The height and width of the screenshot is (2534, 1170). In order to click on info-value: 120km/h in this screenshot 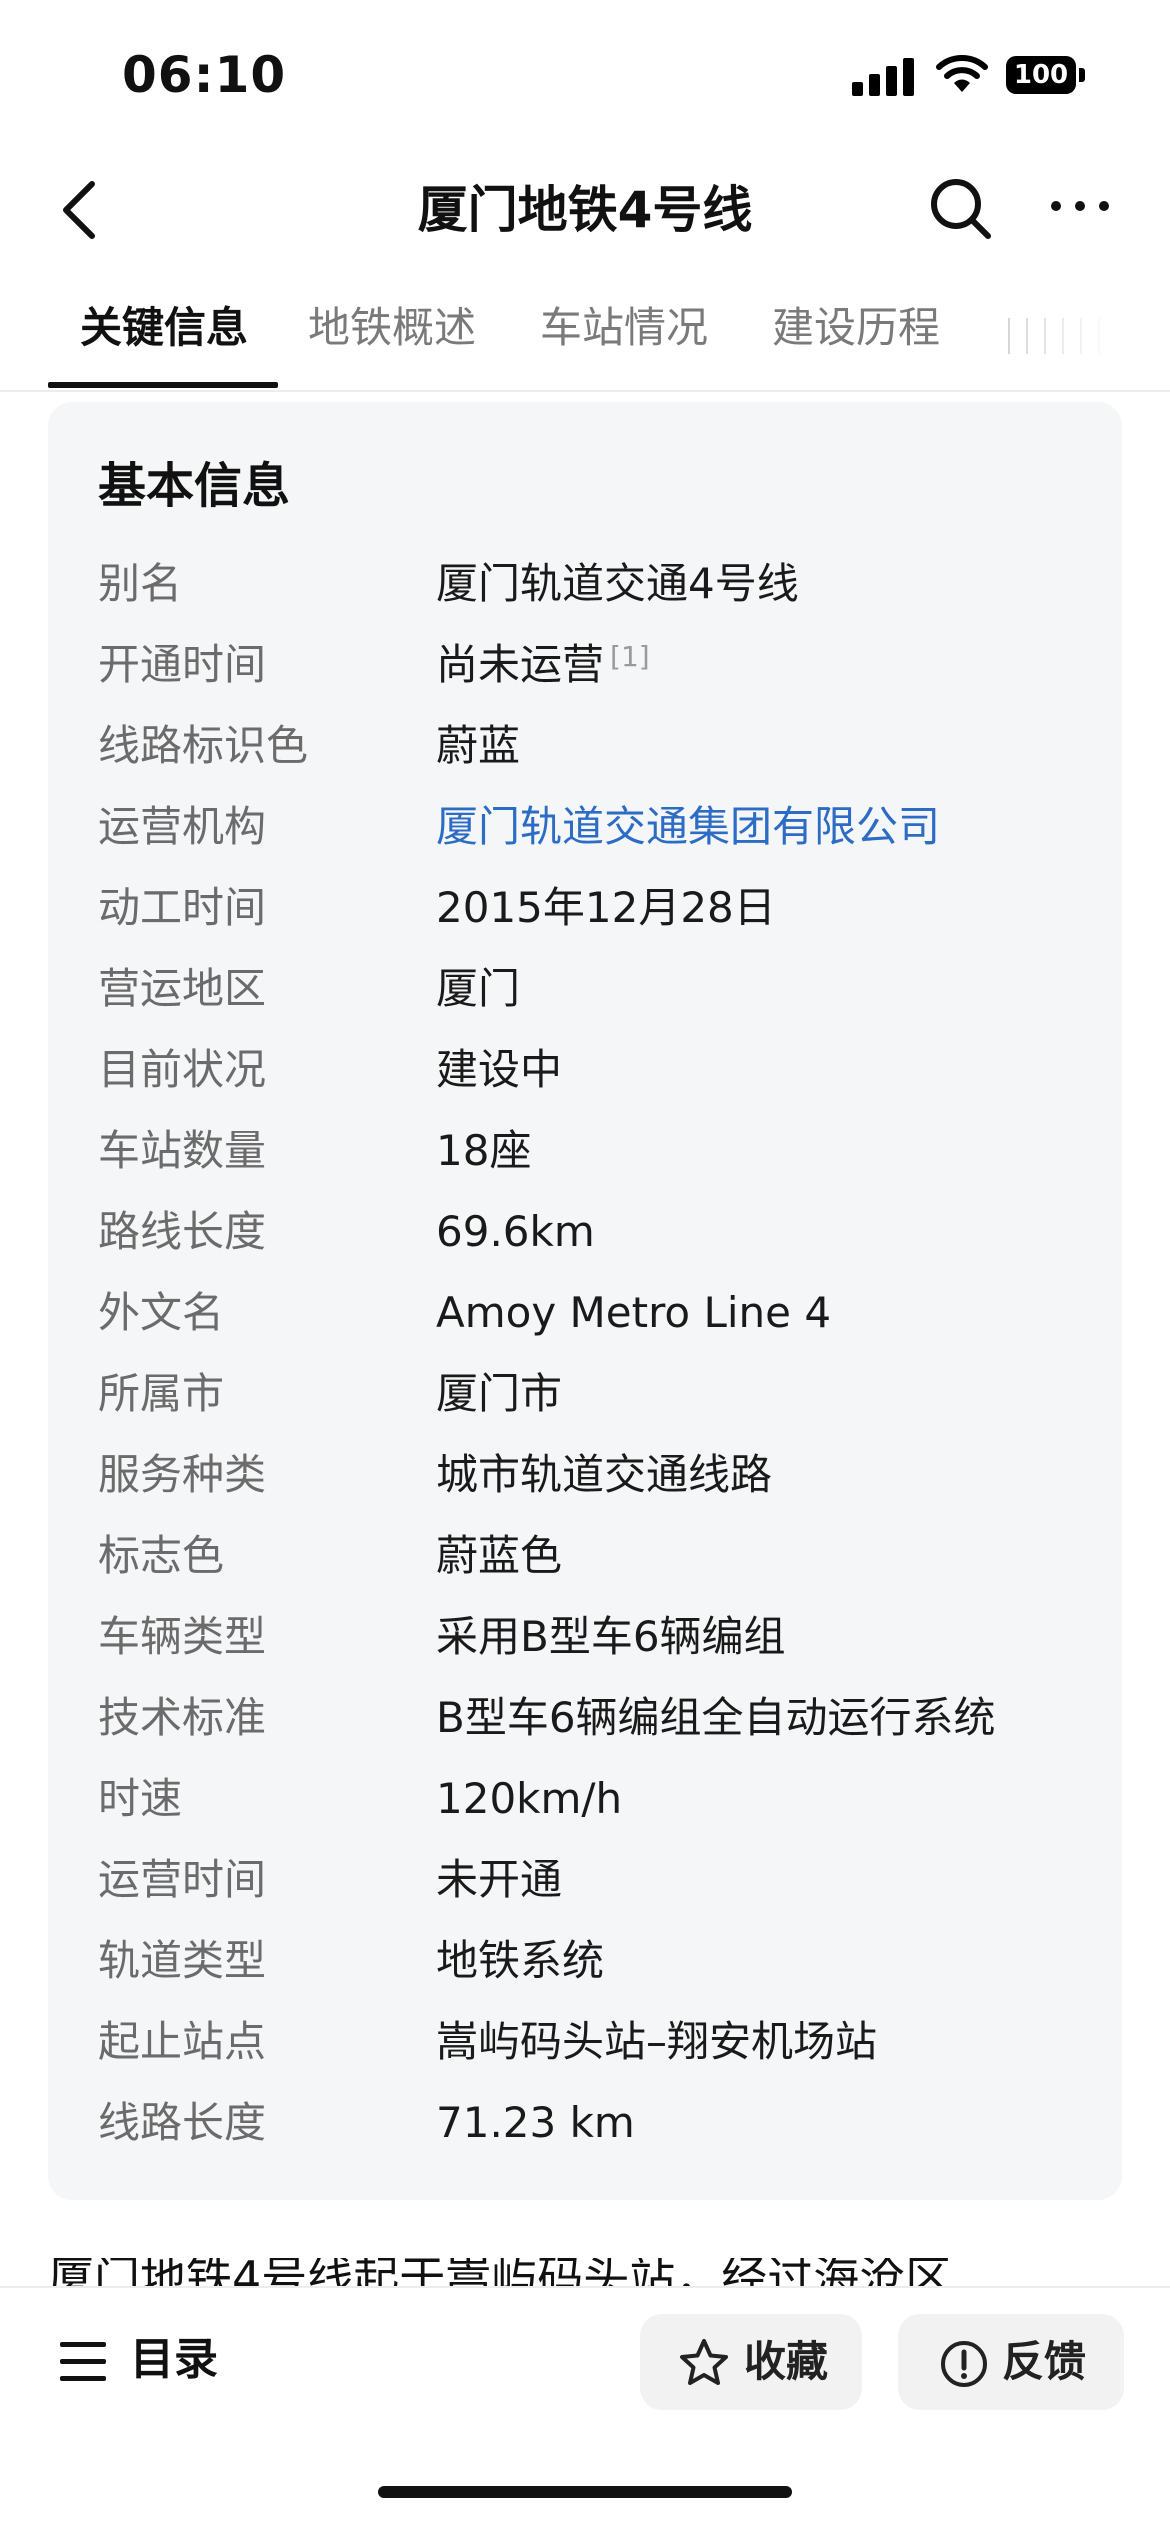, I will do `click(529, 1798)`.